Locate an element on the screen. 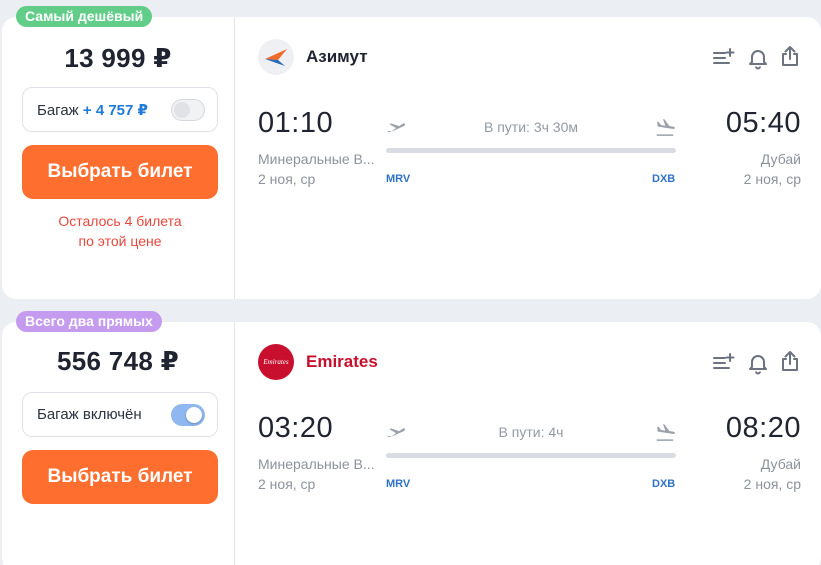  baggage-option: Багаж включён is located at coordinates (120, 414).